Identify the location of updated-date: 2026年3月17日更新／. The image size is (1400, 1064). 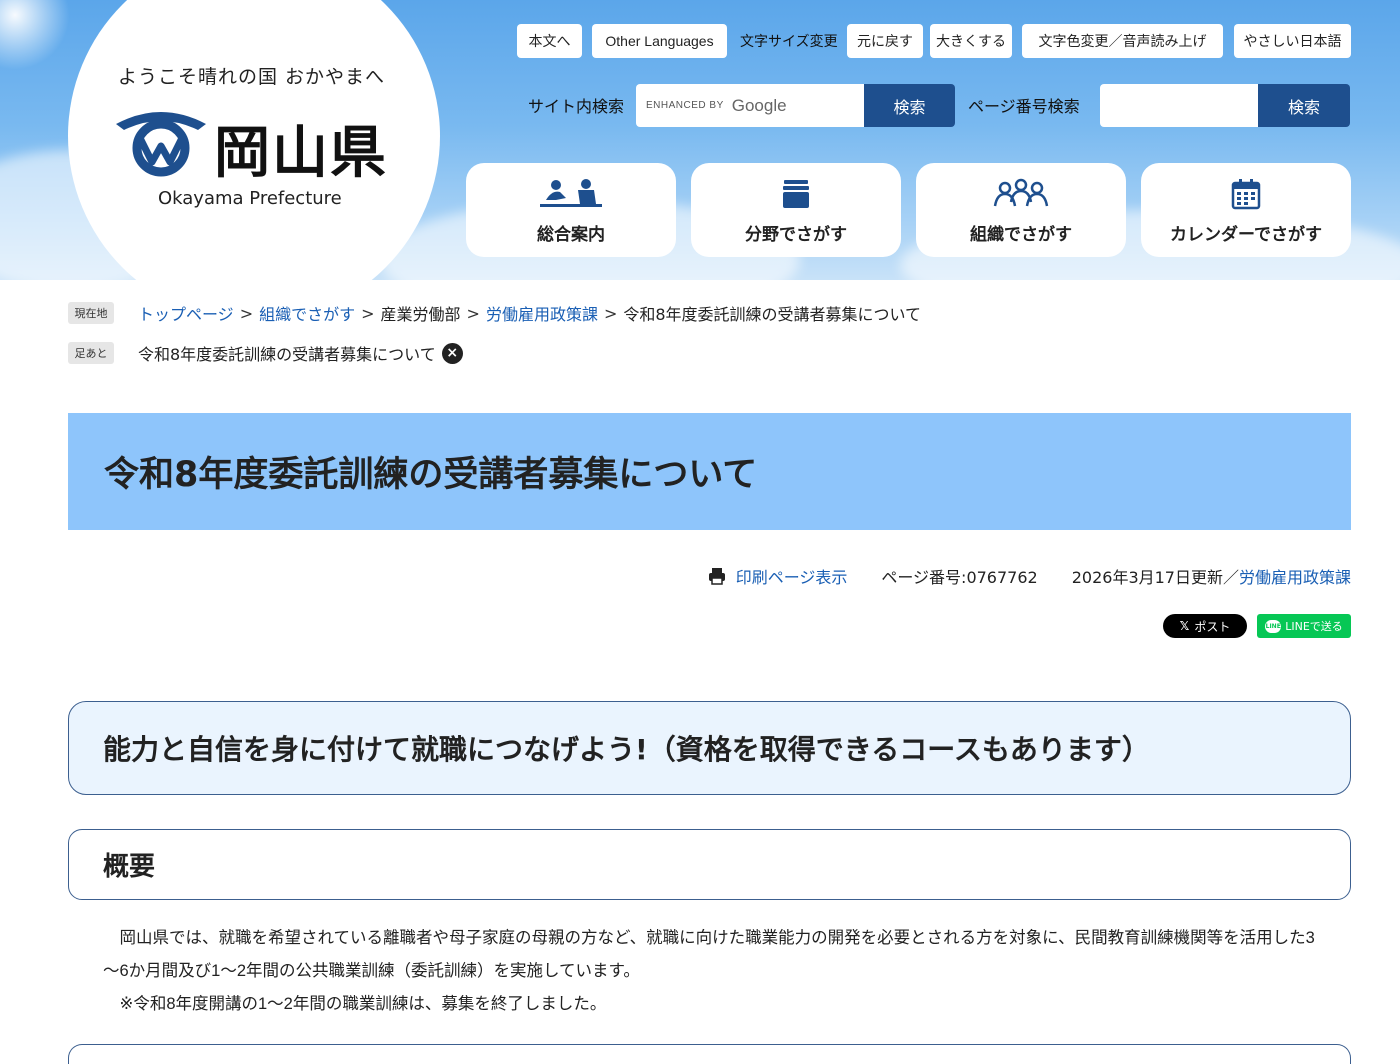
(1155, 577).